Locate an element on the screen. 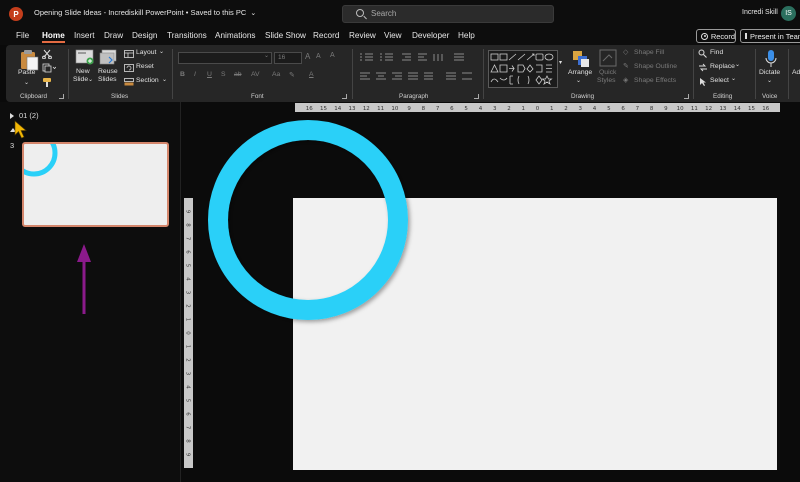 Image resolution: width=800 pixels, height=482 pixels. section-title: 01 (2) is located at coordinates (29, 115).